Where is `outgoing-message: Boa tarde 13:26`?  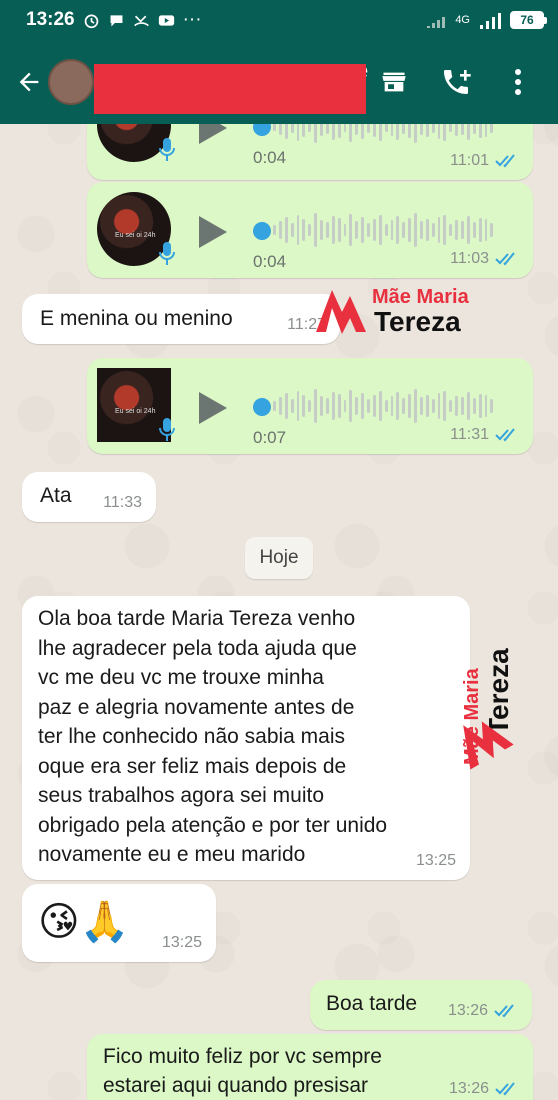 outgoing-message: Boa tarde 13:26 is located at coordinates (421, 1005).